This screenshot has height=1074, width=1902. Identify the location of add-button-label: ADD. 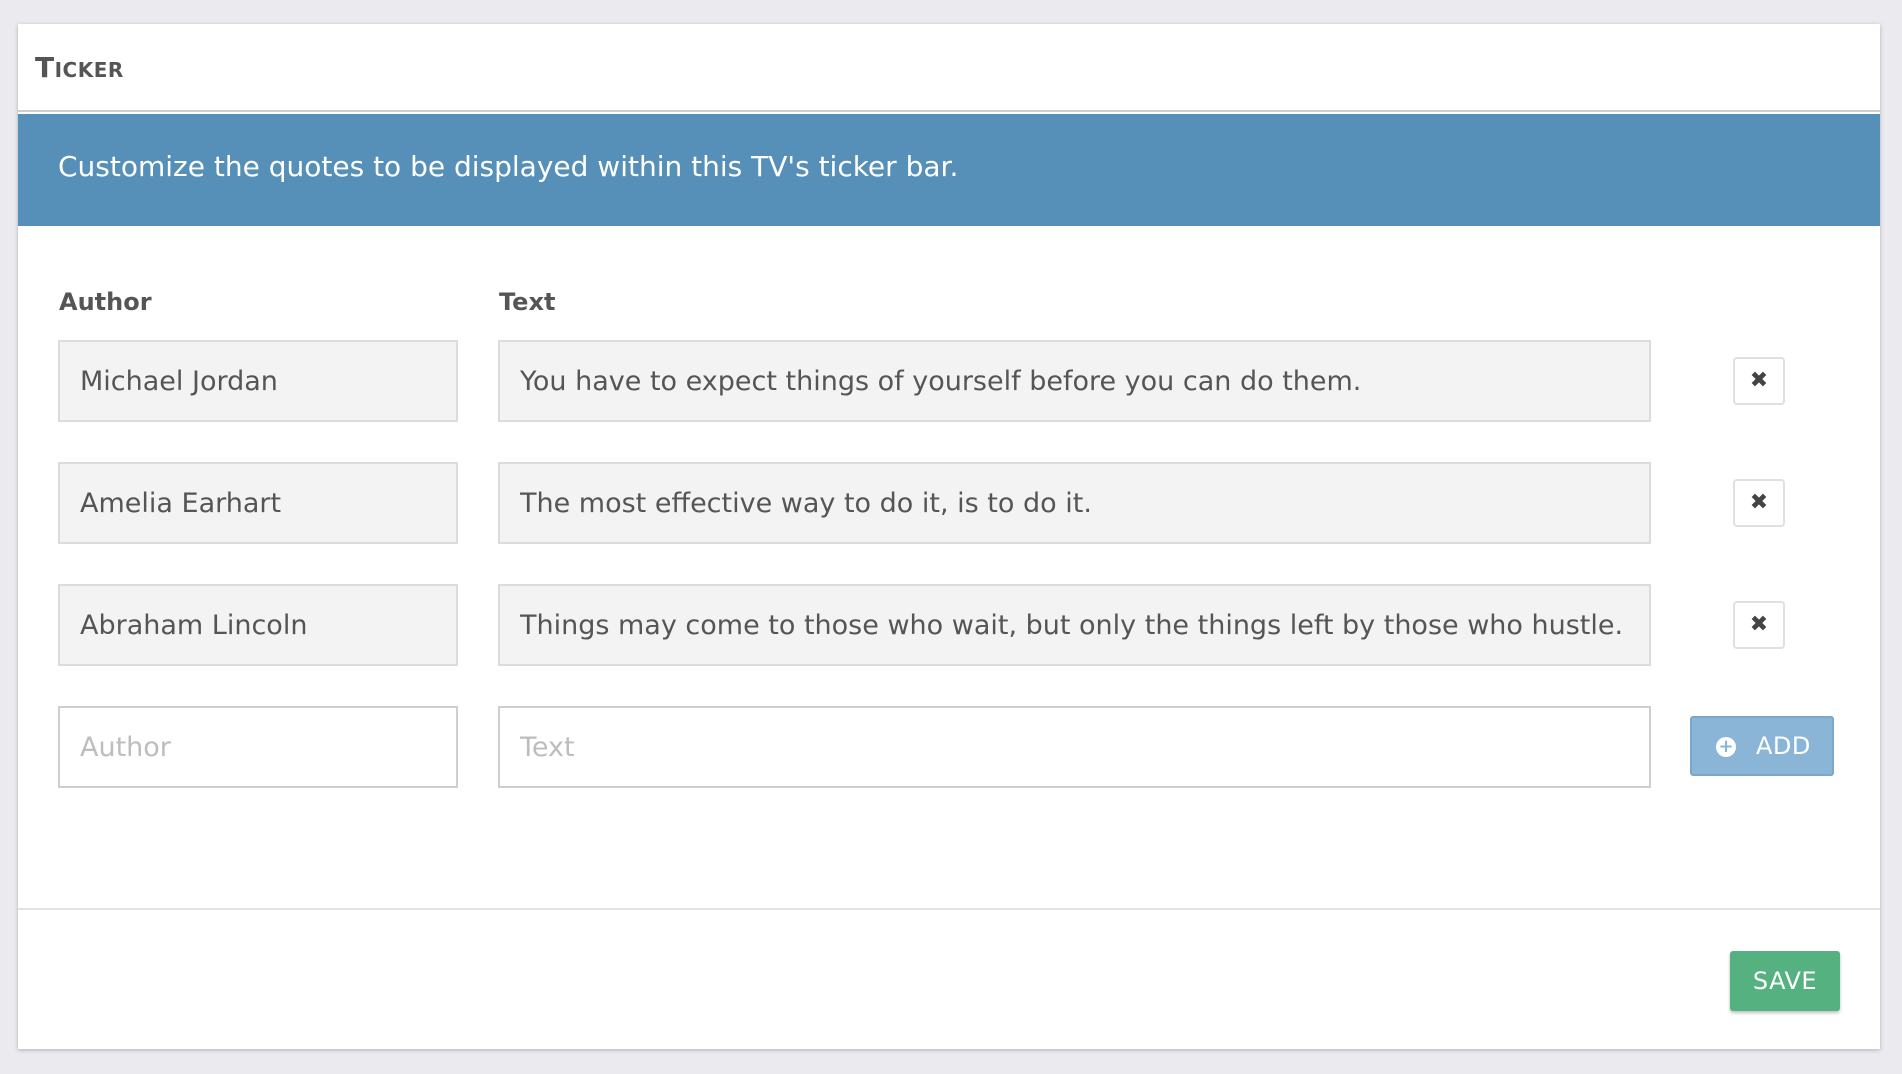
(1783, 746).